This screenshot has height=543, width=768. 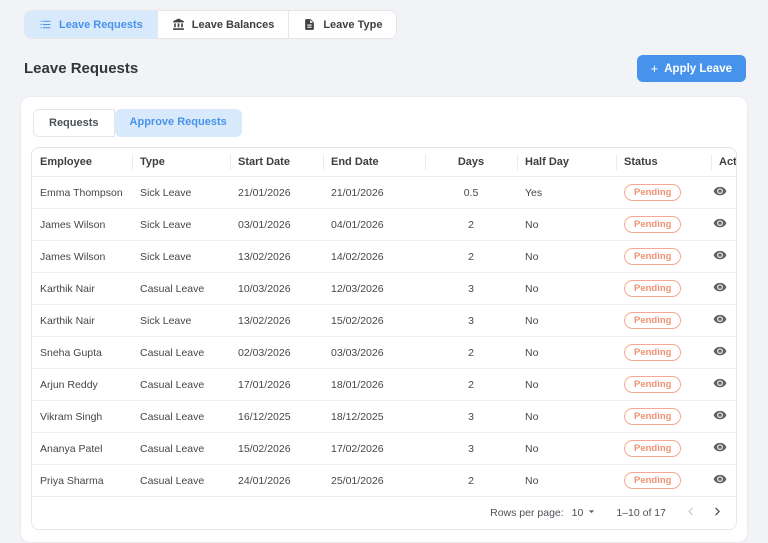 What do you see at coordinates (82, 320) in the screenshot?
I see `cell-employee: Karthik Nair` at bounding box center [82, 320].